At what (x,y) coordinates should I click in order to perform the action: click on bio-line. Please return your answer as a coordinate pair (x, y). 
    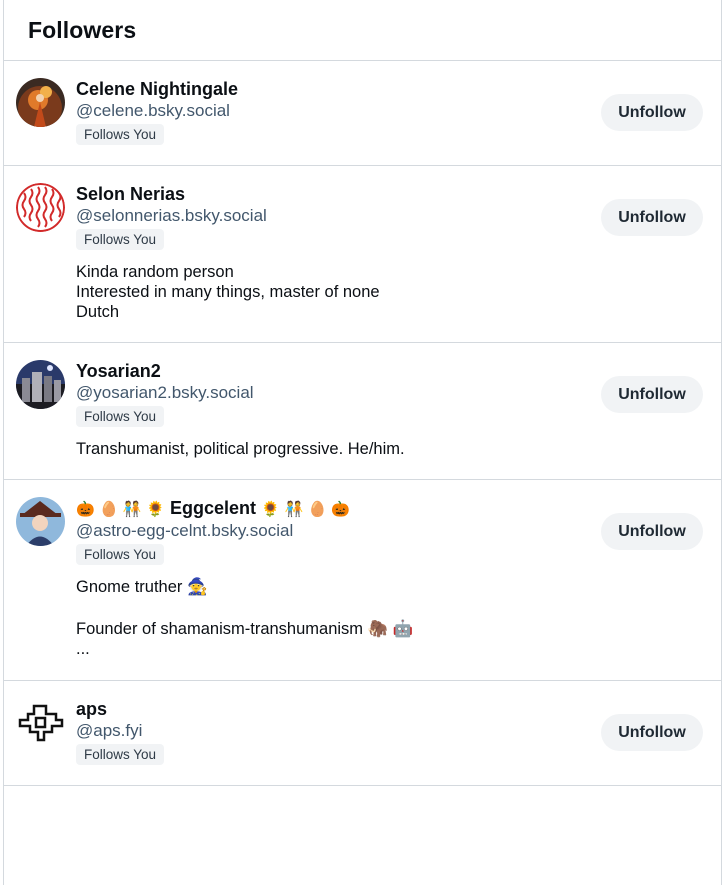
    Looking at the image, I should click on (398, 608).